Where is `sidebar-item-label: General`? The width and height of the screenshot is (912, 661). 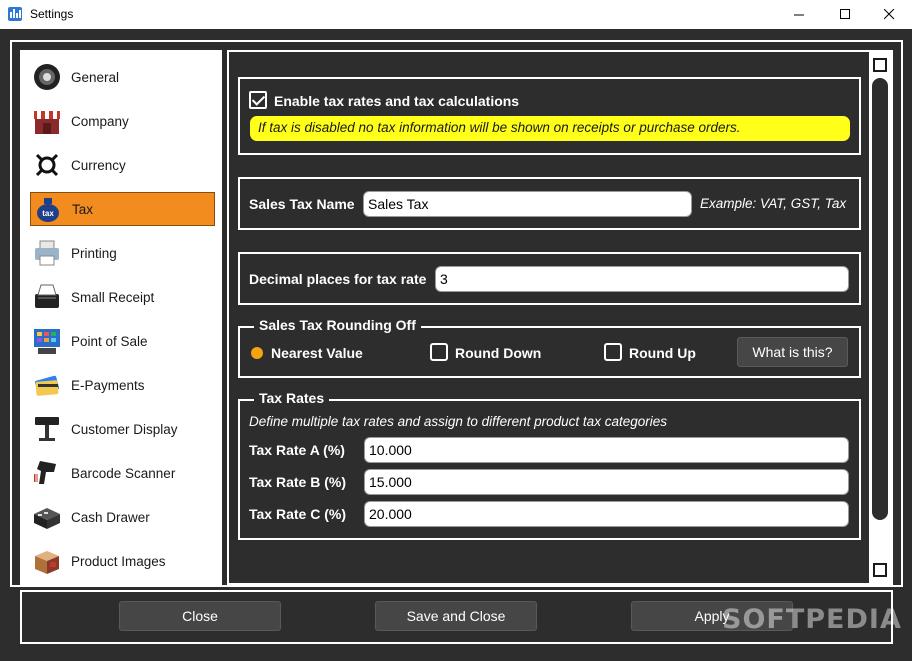 sidebar-item-label: General is located at coordinates (95, 77).